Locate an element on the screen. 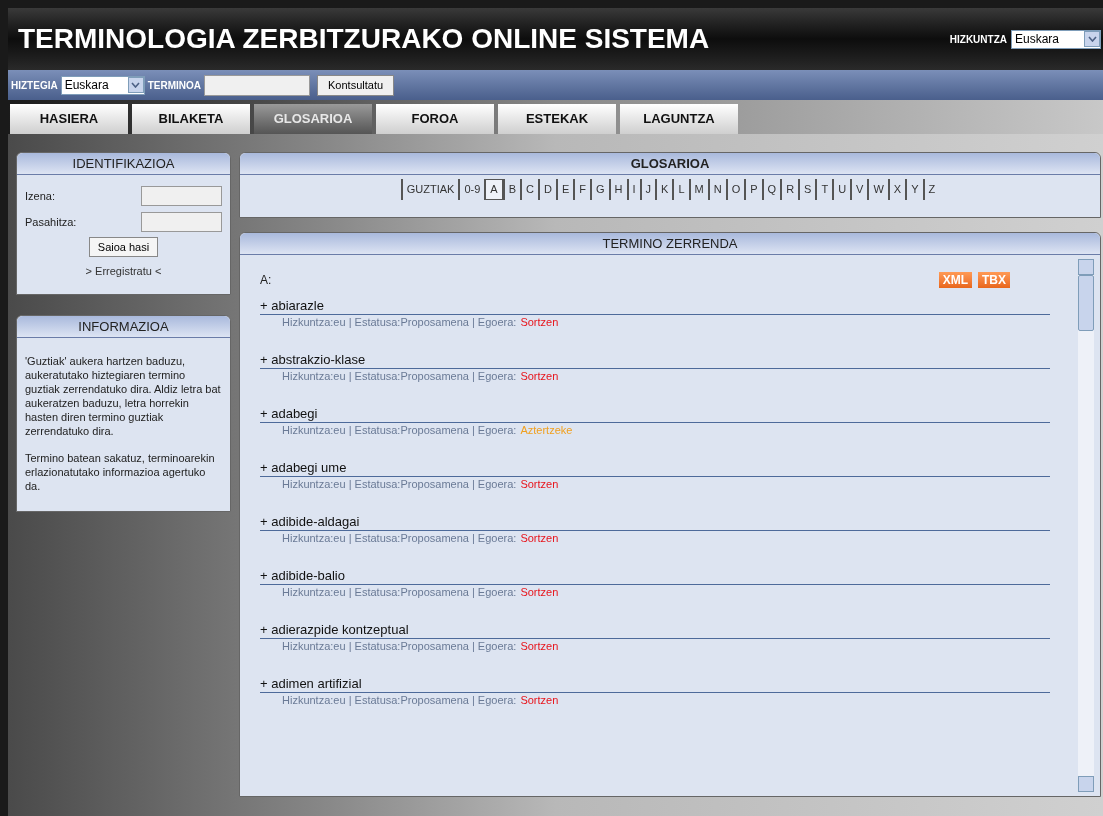 The image size is (1103, 816). site-title: TERMINOLOGIA ZERBITZURAKO ONLINE SISTEMA is located at coordinates (364, 39).